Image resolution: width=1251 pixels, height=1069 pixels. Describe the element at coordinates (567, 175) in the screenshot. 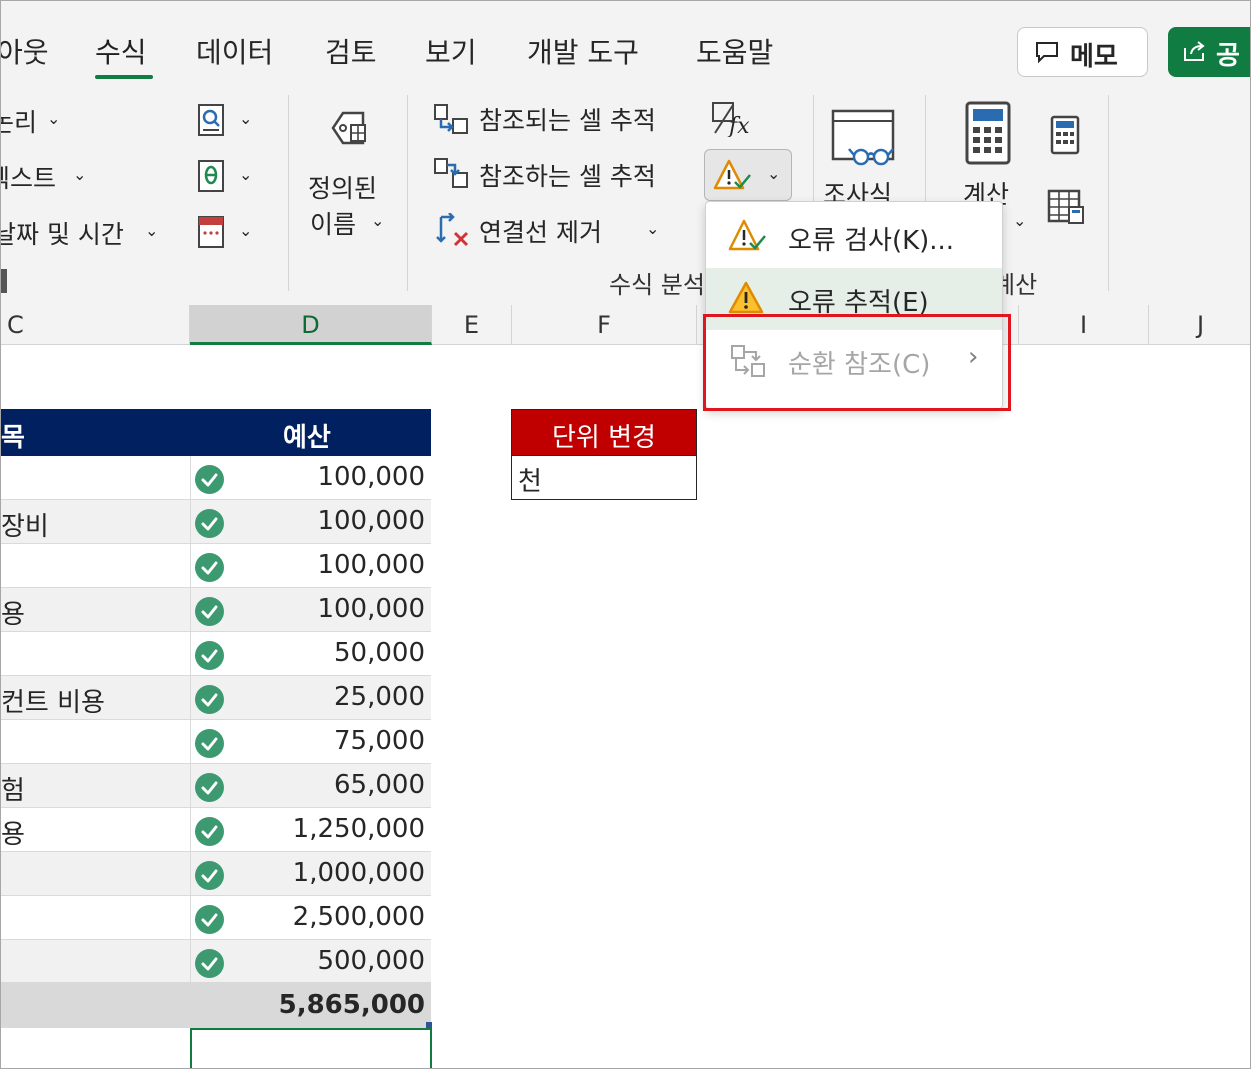

I see `trace-dependents-button: 참조하는 셀 추적` at that location.